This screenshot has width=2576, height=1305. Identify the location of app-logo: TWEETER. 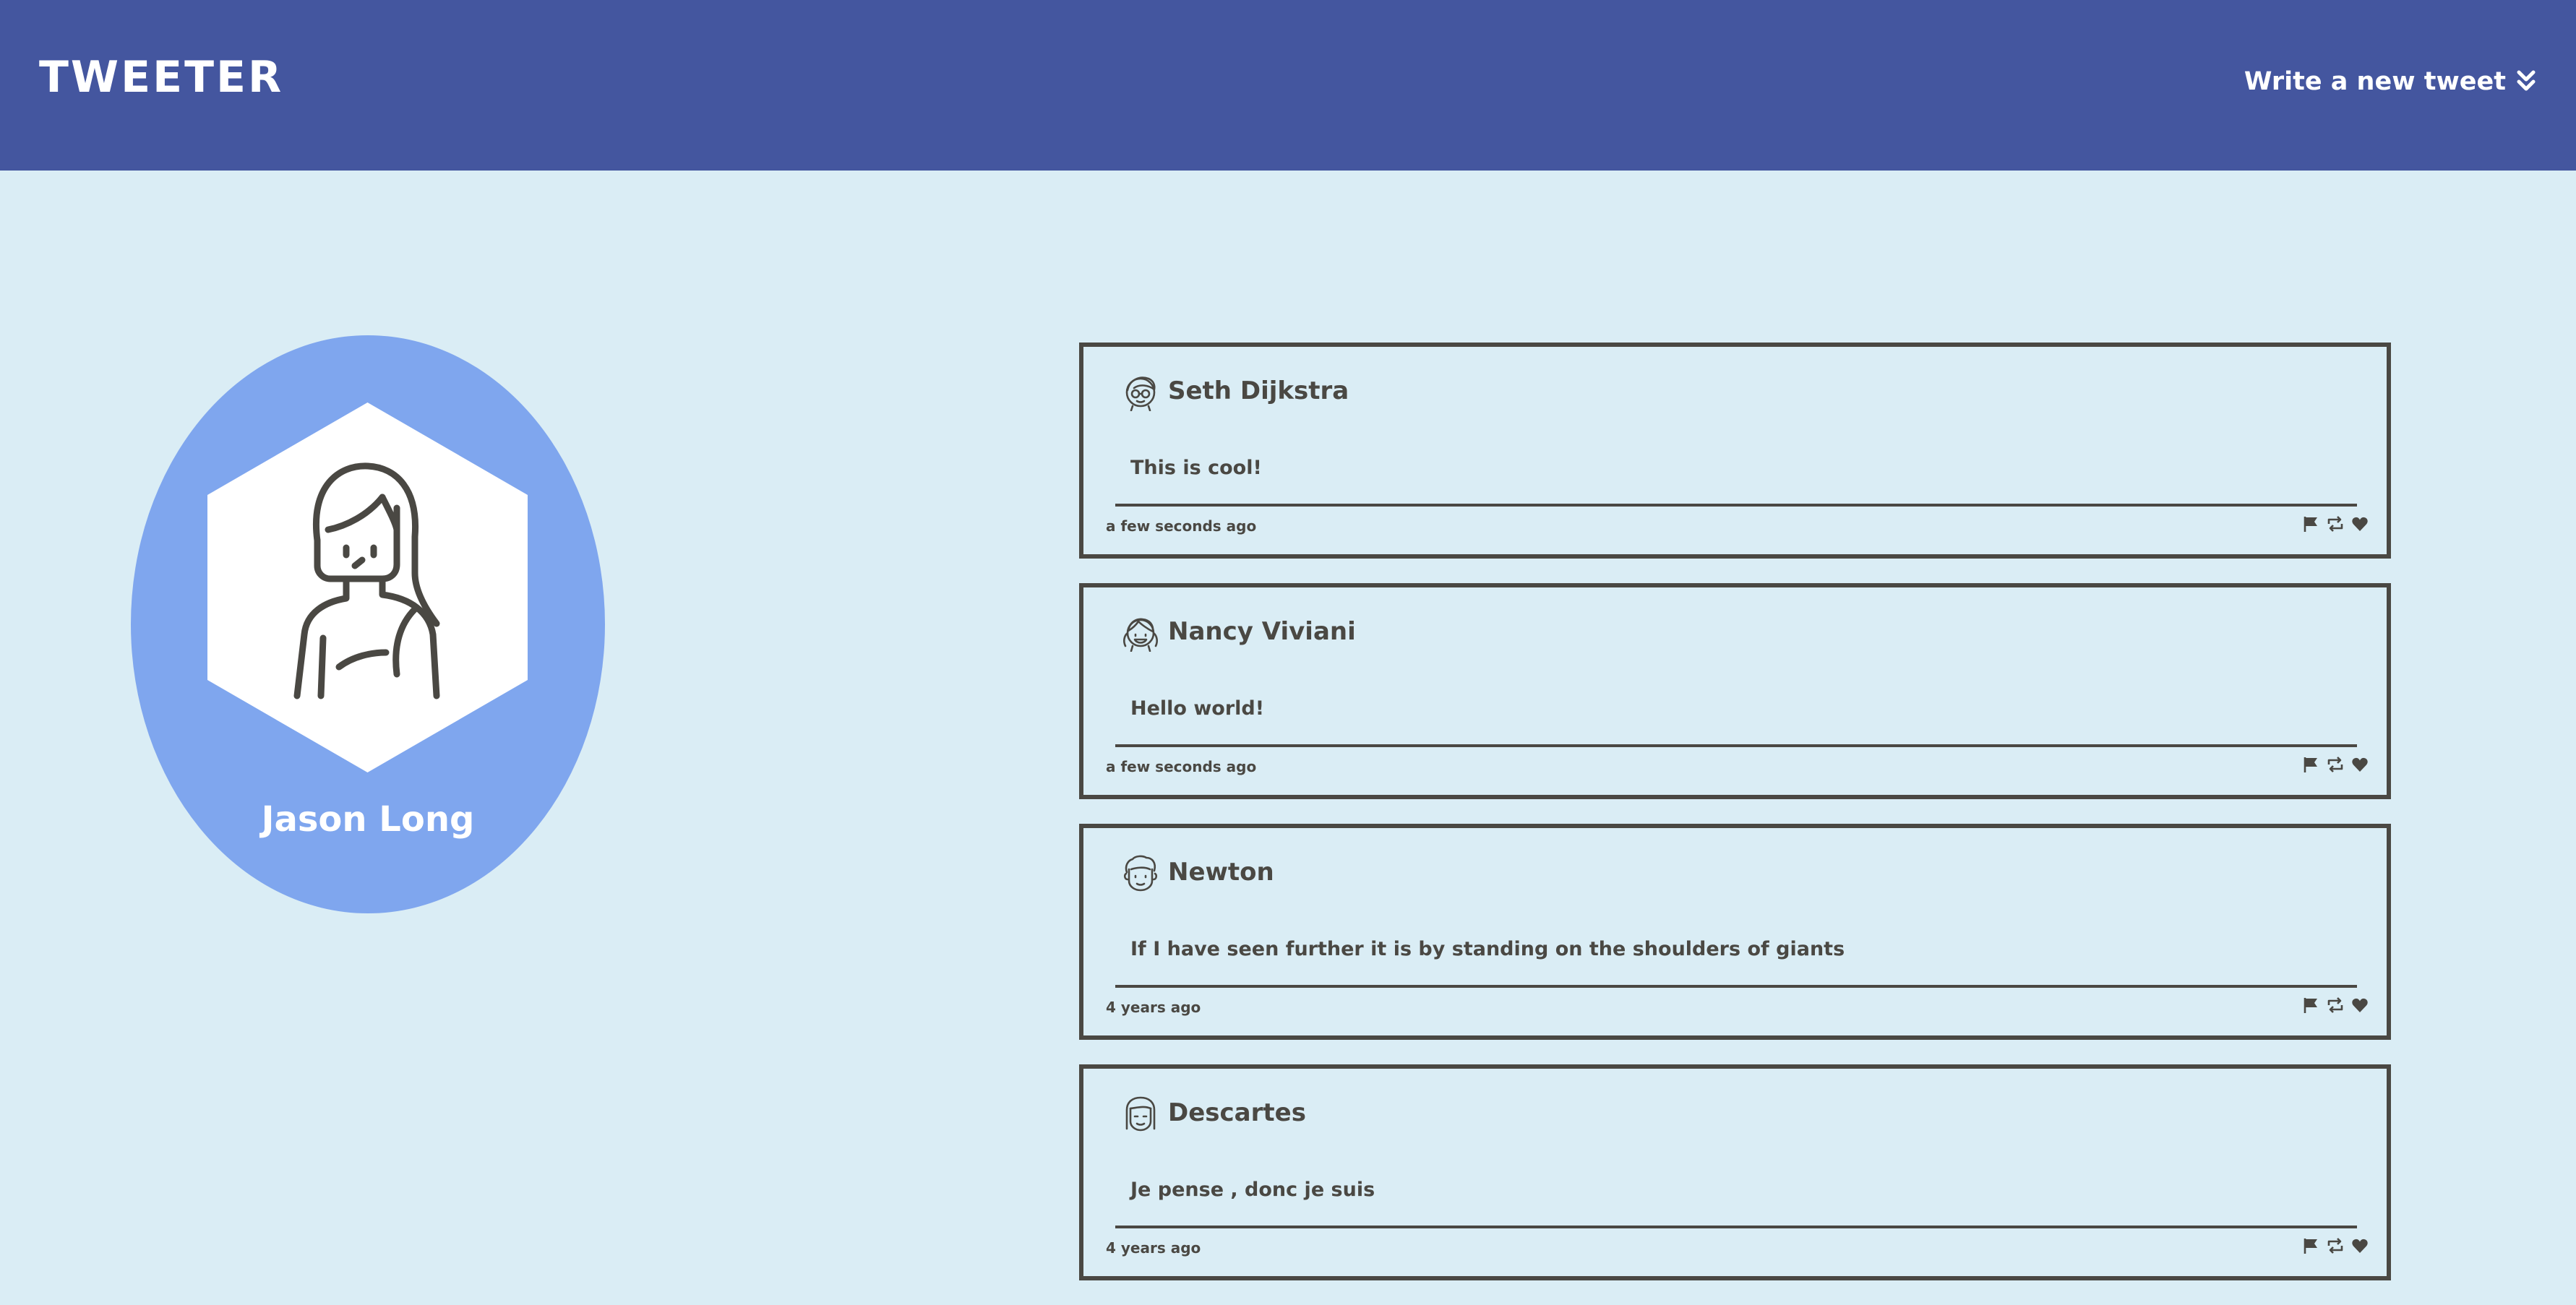
(161, 77).